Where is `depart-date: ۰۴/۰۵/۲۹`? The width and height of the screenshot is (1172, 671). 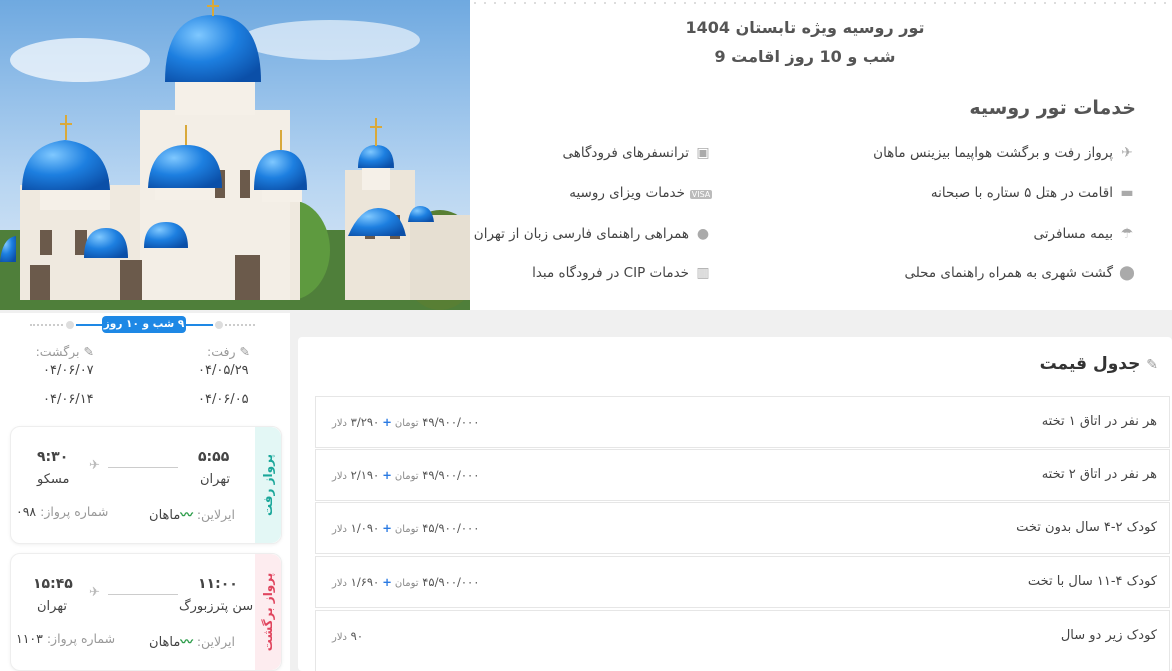
depart-date: ۰۴/۰۵/۲۹ is located at coordinates (223, 370).